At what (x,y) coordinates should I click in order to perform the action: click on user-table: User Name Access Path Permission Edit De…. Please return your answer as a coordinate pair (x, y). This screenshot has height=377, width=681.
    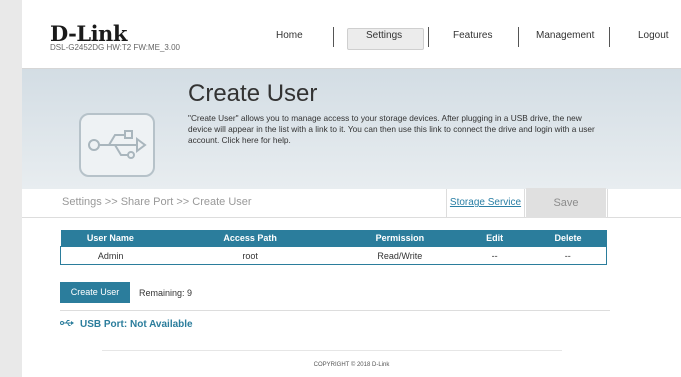
    Looking at the image, I should click on (333, 247).